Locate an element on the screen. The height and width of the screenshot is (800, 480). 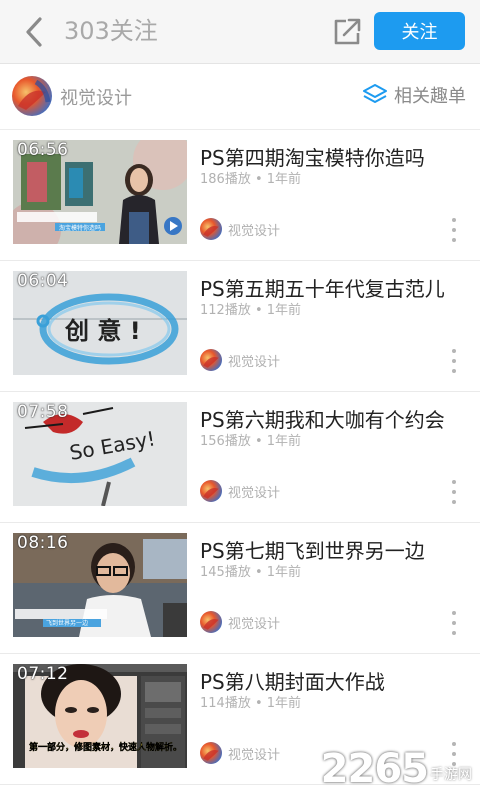
video-thumbnail: 创 意 ! 06:04 is located at coordinates (100, 323).